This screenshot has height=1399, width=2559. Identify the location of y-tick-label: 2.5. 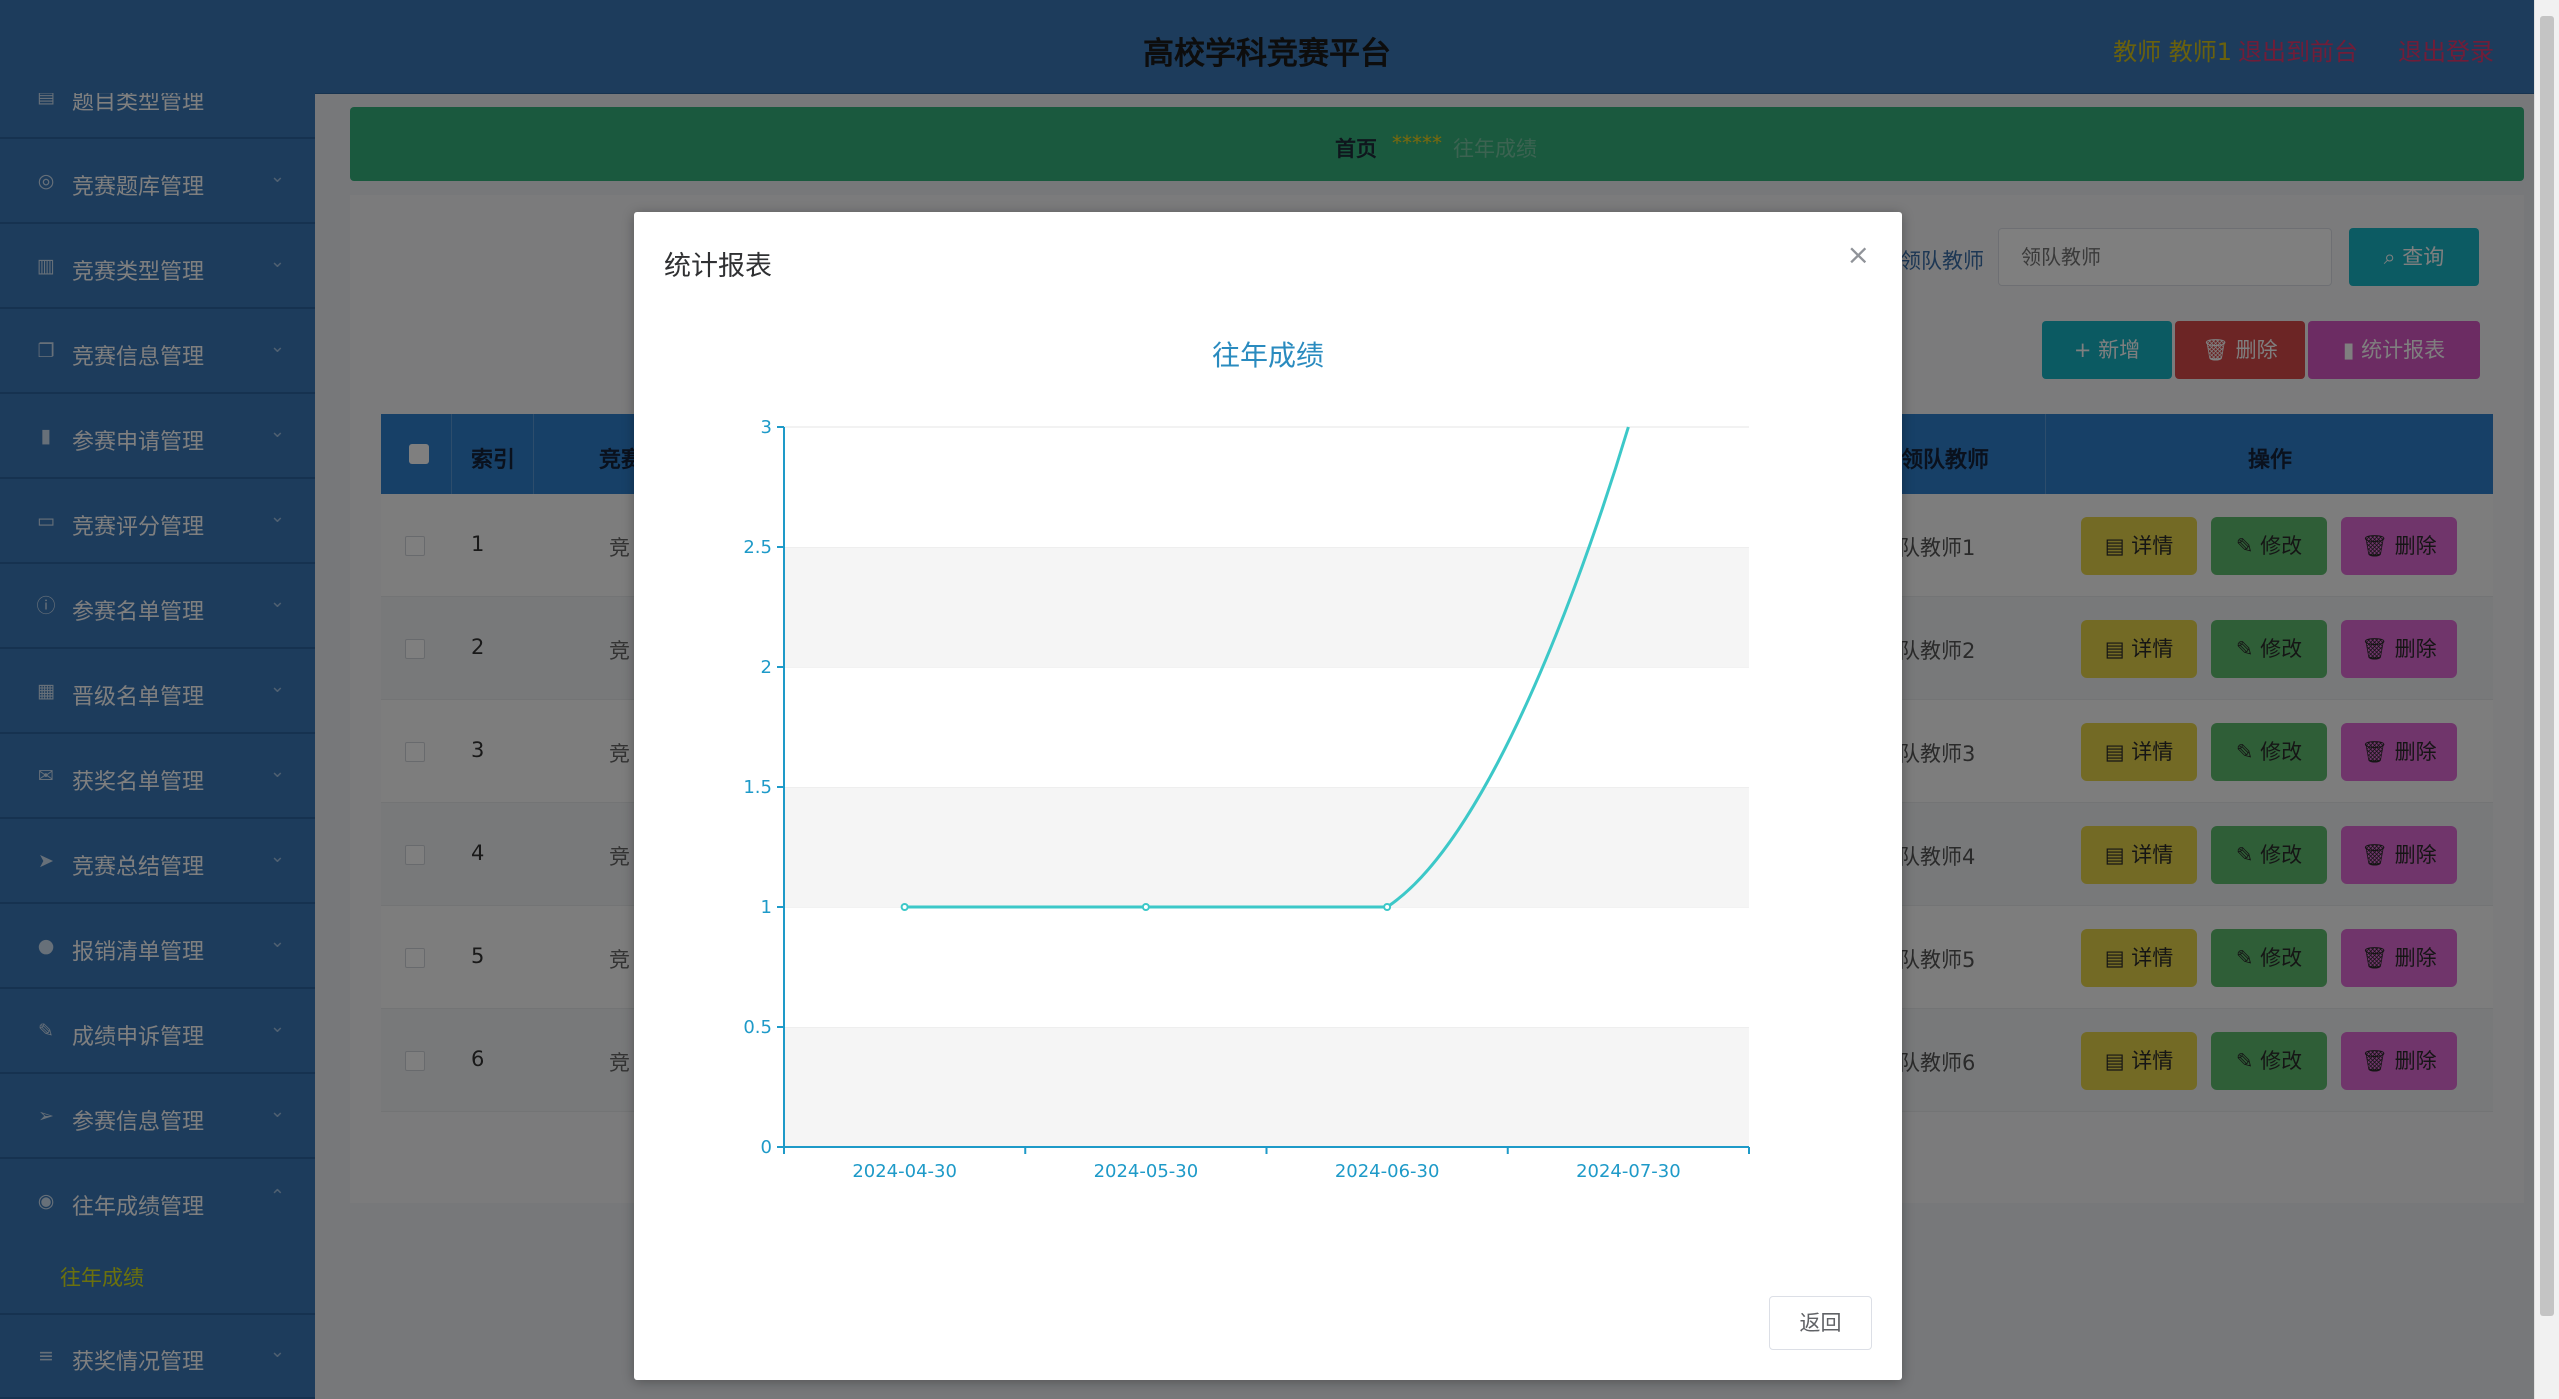
(757, 547).